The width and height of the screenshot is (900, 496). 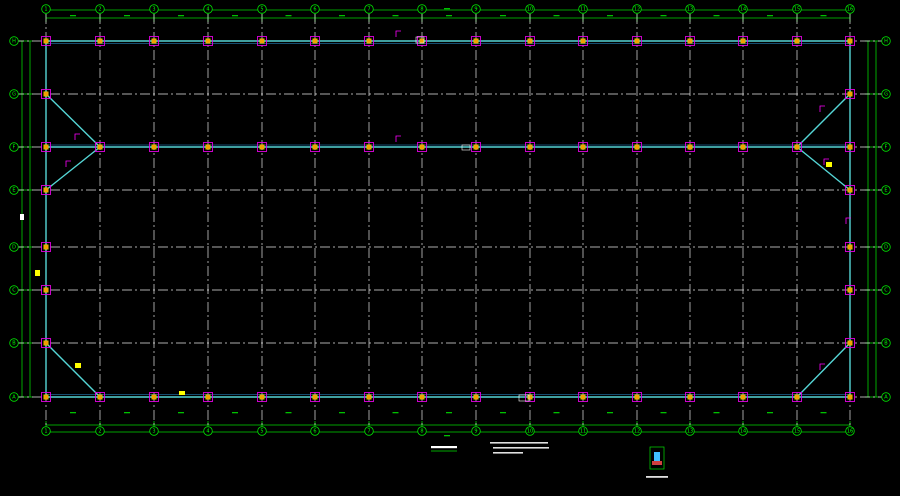 I want to click on drawing-title-mark, so click(x=444, y=447).